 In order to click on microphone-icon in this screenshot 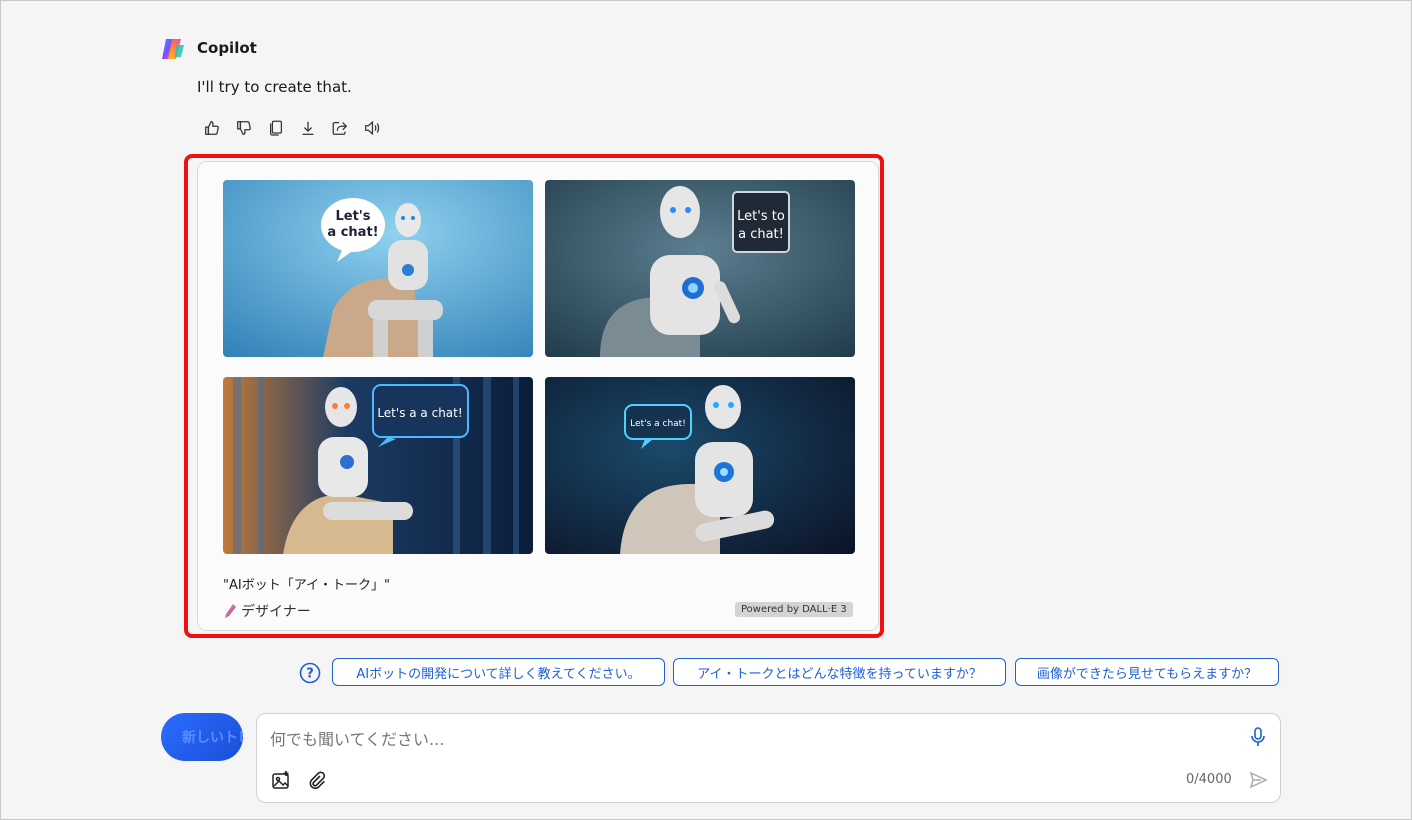, I will do `click(1258, 737)`.